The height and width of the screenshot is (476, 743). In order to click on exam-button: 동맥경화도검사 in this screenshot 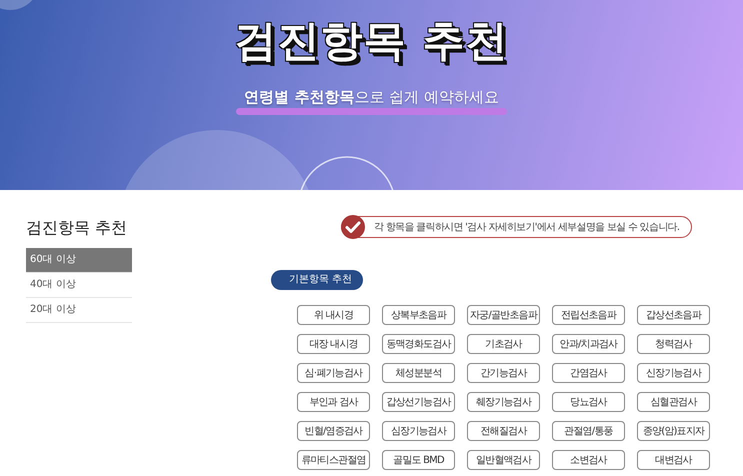, I will do `click(418, 344)`.